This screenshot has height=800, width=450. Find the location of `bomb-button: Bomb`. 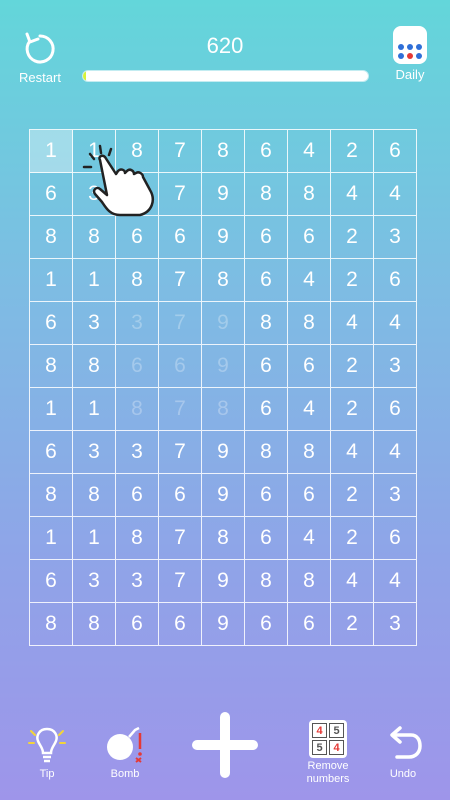

bomb-button: Bomb is located at coordinates (125, 753).